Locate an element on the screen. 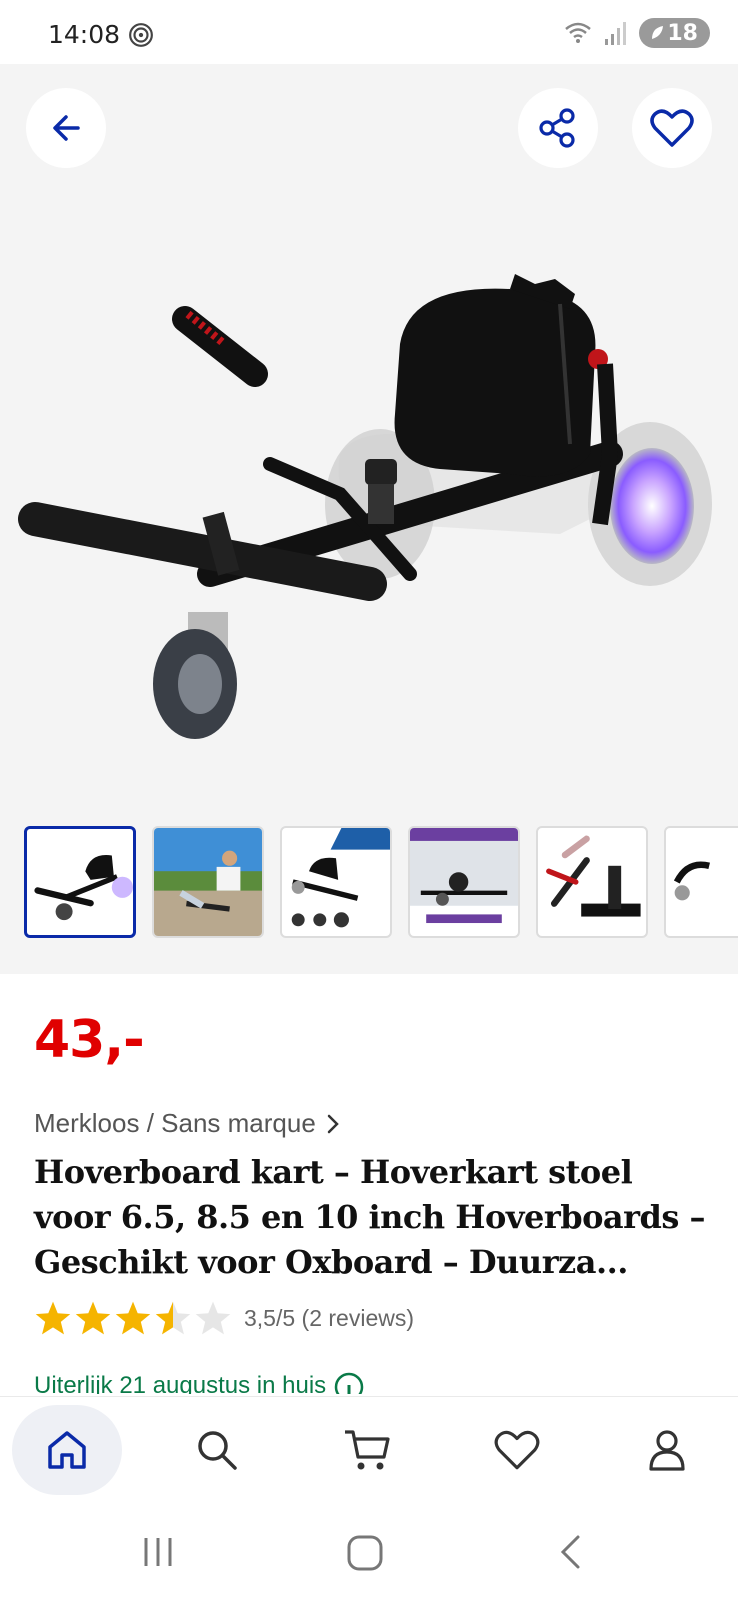 The image size is (738, 1600). info-icon is located at coordinates (349, 1383).